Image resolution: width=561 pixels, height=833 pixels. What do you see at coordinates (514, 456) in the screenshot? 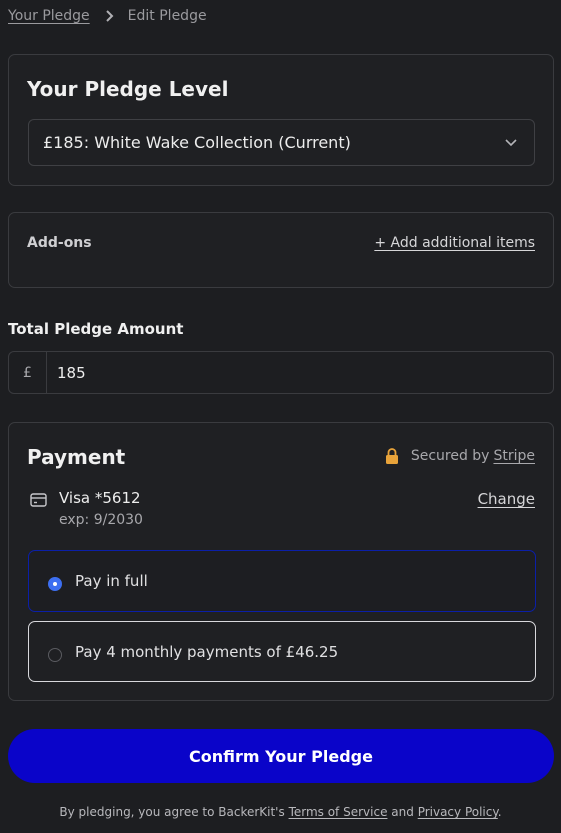
I see `stripe-link: Stripe` at bounding box center [514, 456].